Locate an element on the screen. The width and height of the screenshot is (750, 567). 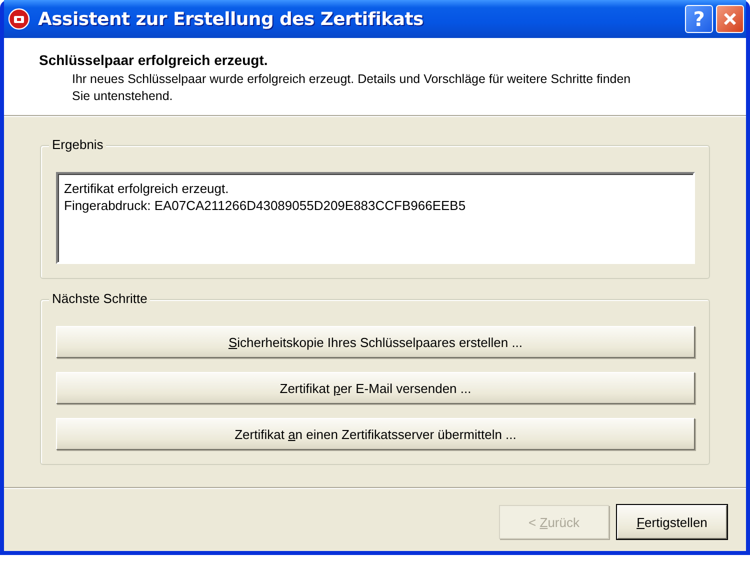
close-icon is located at coordinates (730, 19).